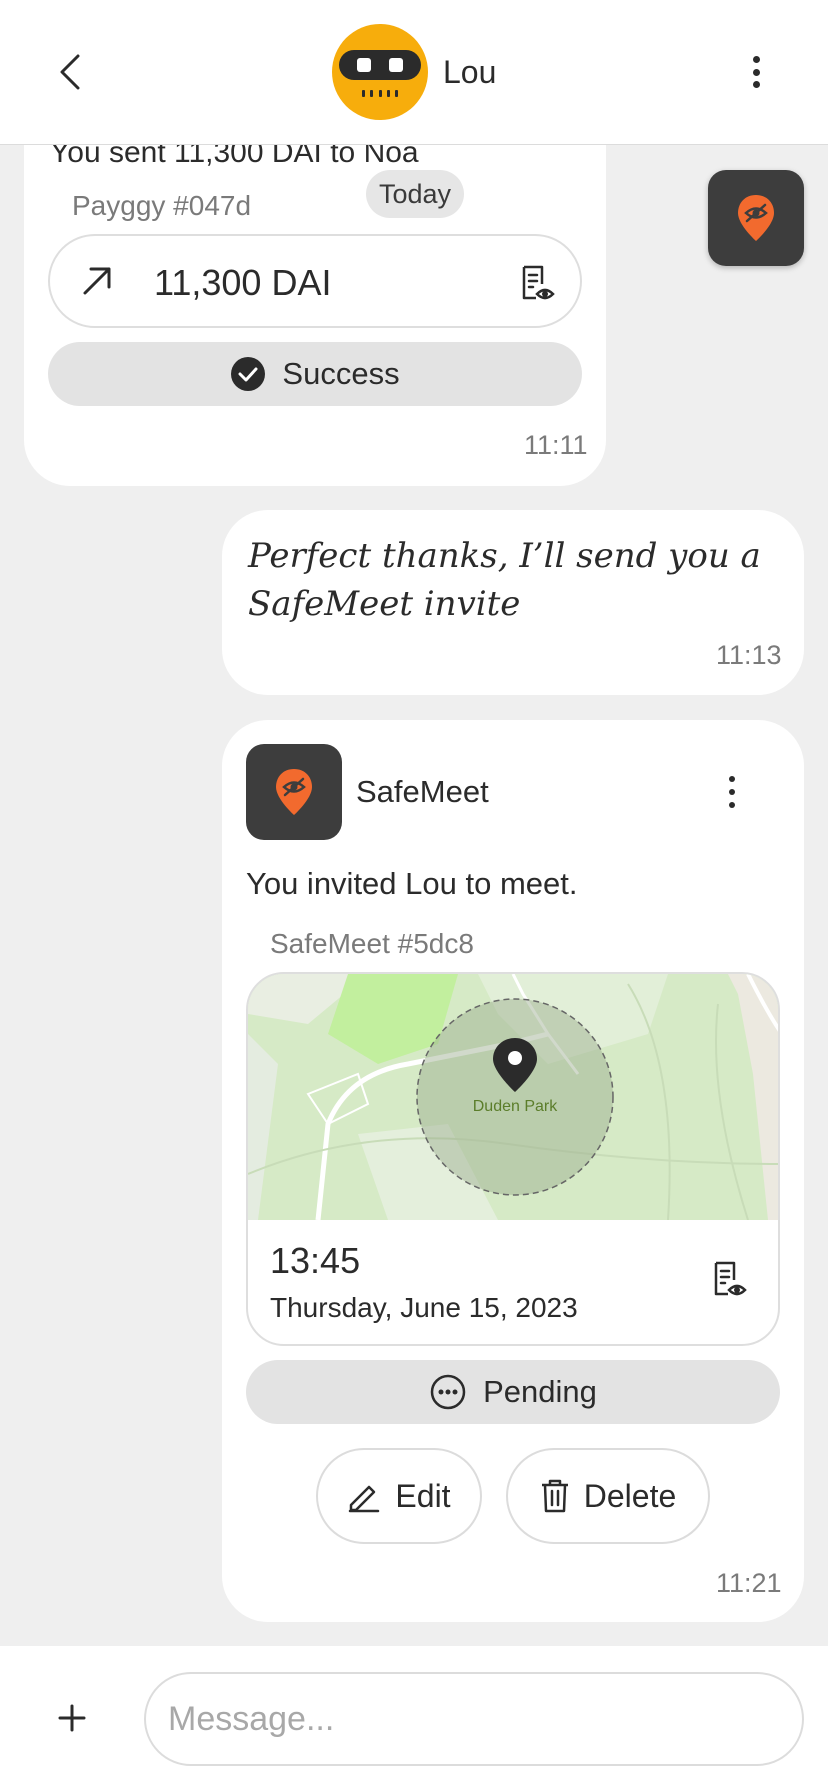 The image size is (828, 1792). I want to click on payment-status-badge: Success, so click(315, 374).